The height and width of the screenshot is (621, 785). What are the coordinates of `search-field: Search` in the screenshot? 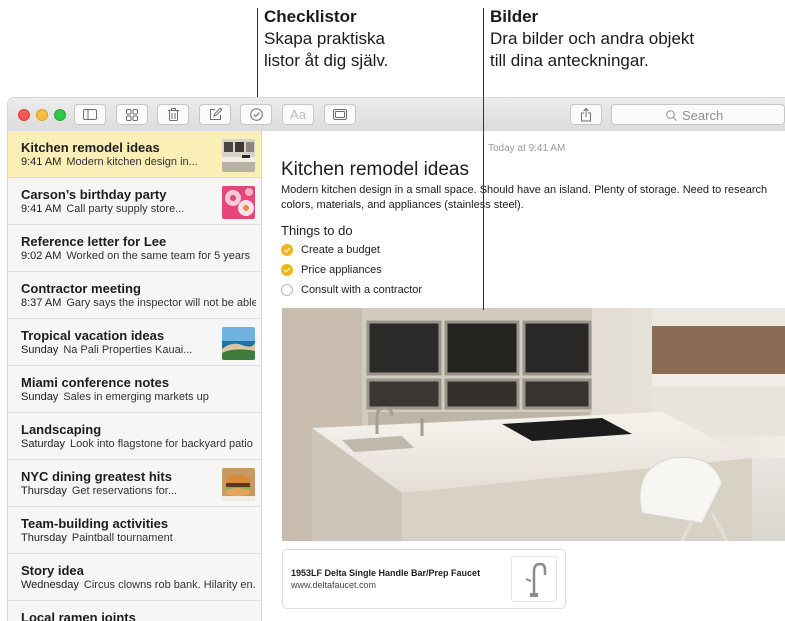 It's located at (698, 114).